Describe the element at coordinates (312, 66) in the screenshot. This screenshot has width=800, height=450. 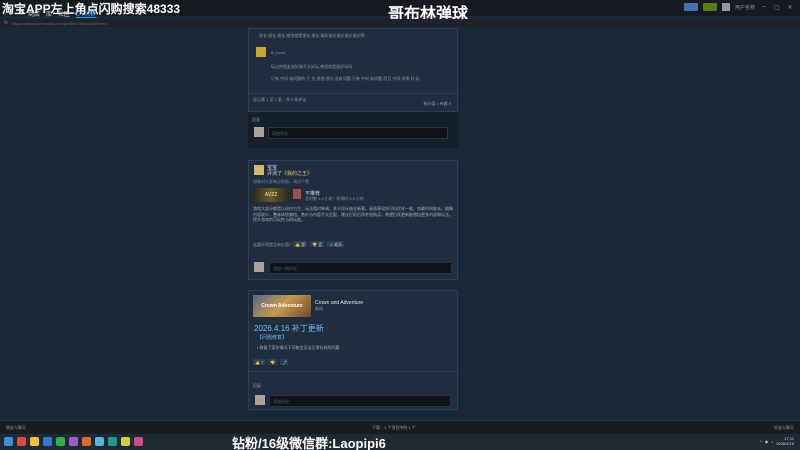
I see `comment-body: 玩过的朋友说好像不太好玩,感觉就是很好玩吗` at that location.